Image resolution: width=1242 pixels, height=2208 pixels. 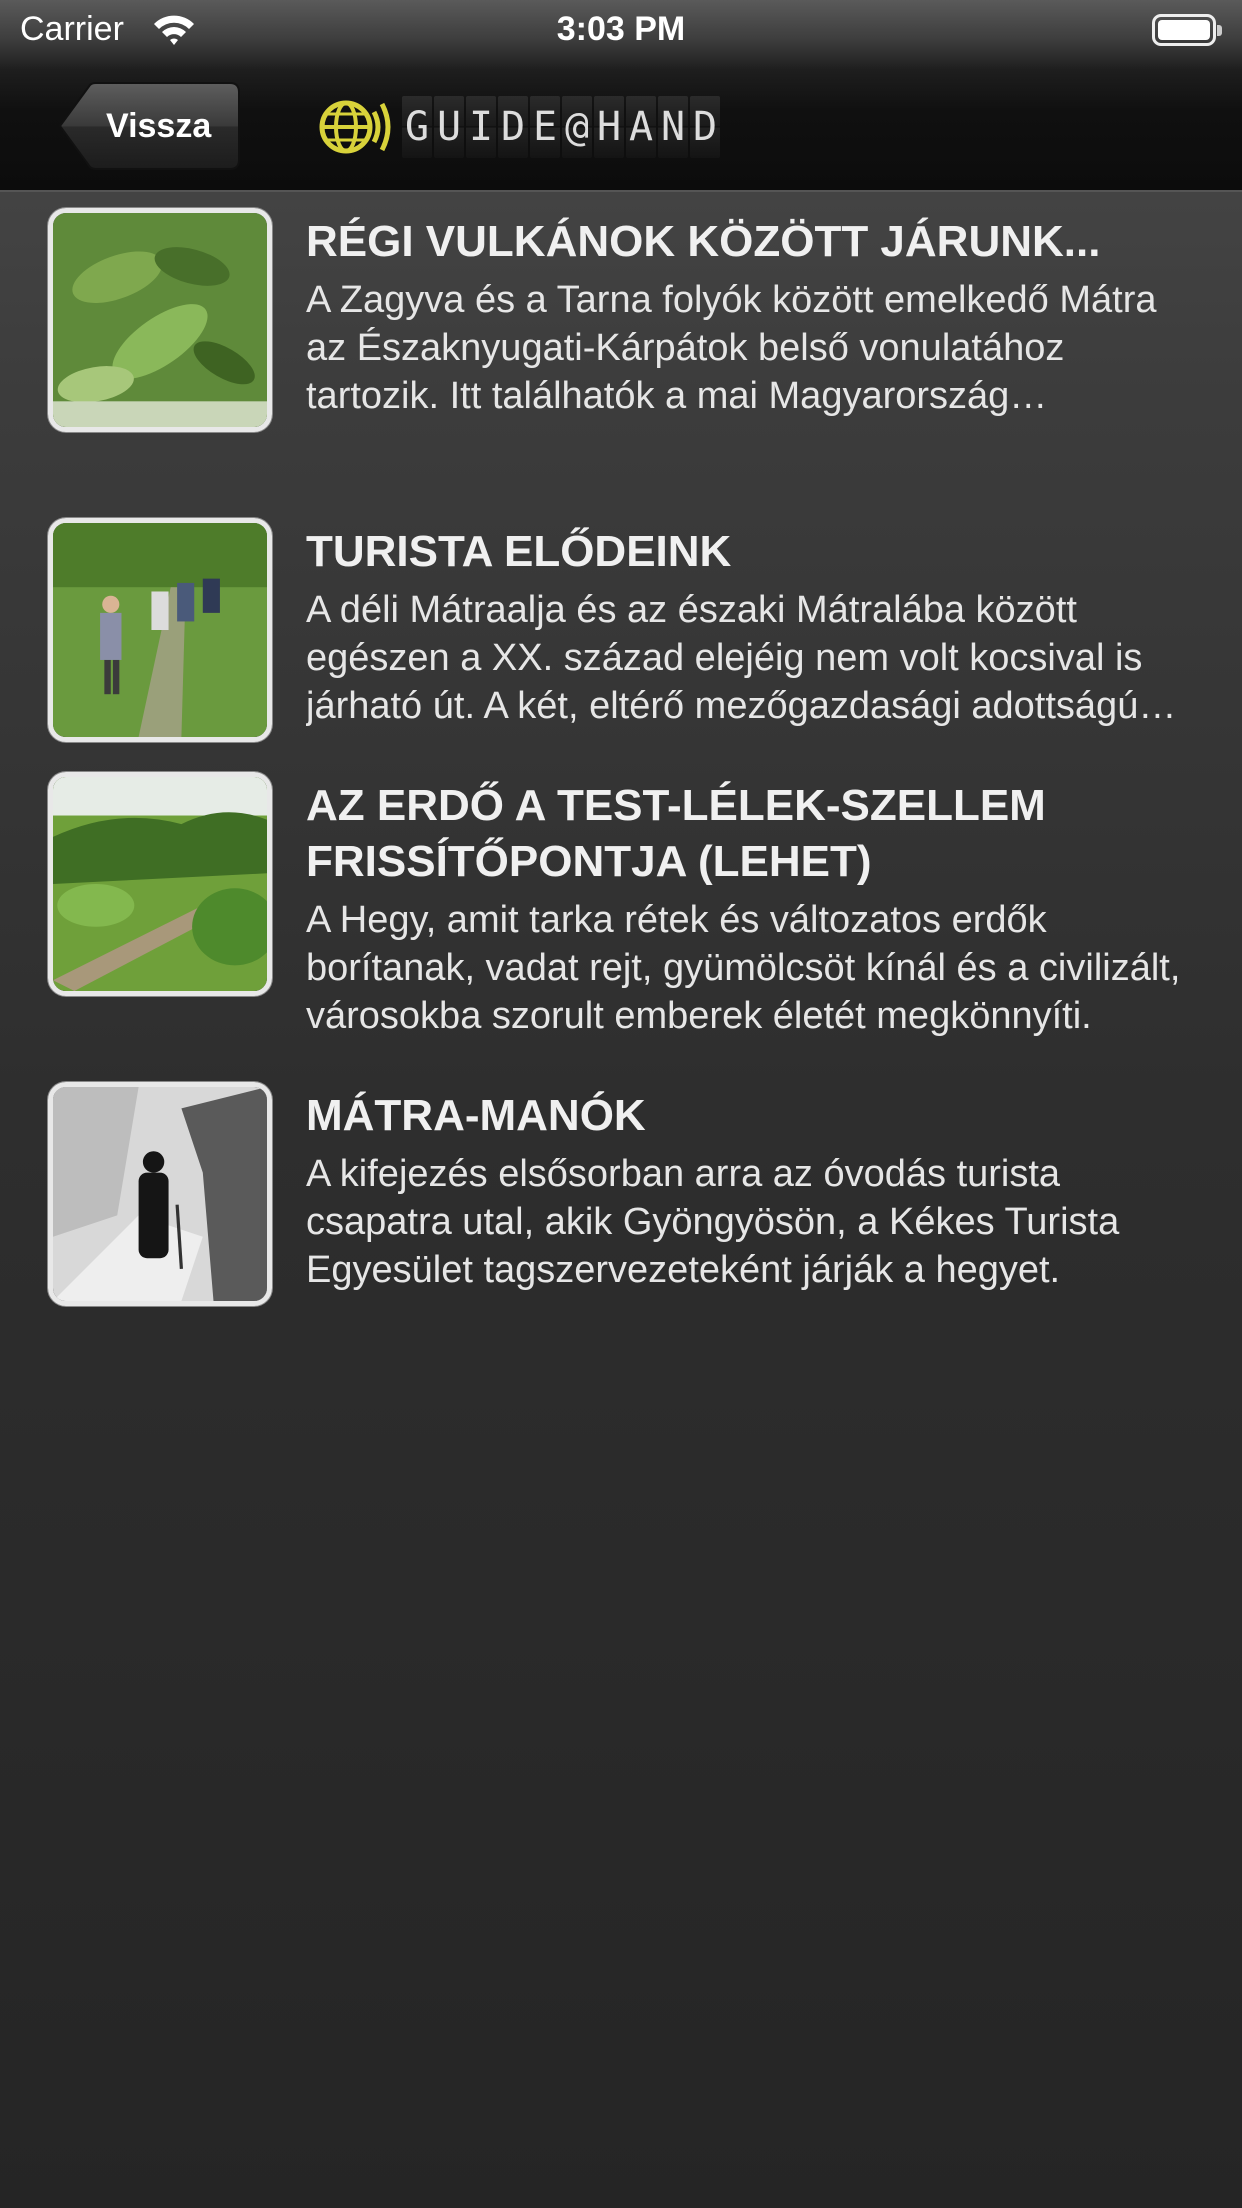 I want to click on item-title: TURISTA ELŐDEINK, so click(x=519, y=551).